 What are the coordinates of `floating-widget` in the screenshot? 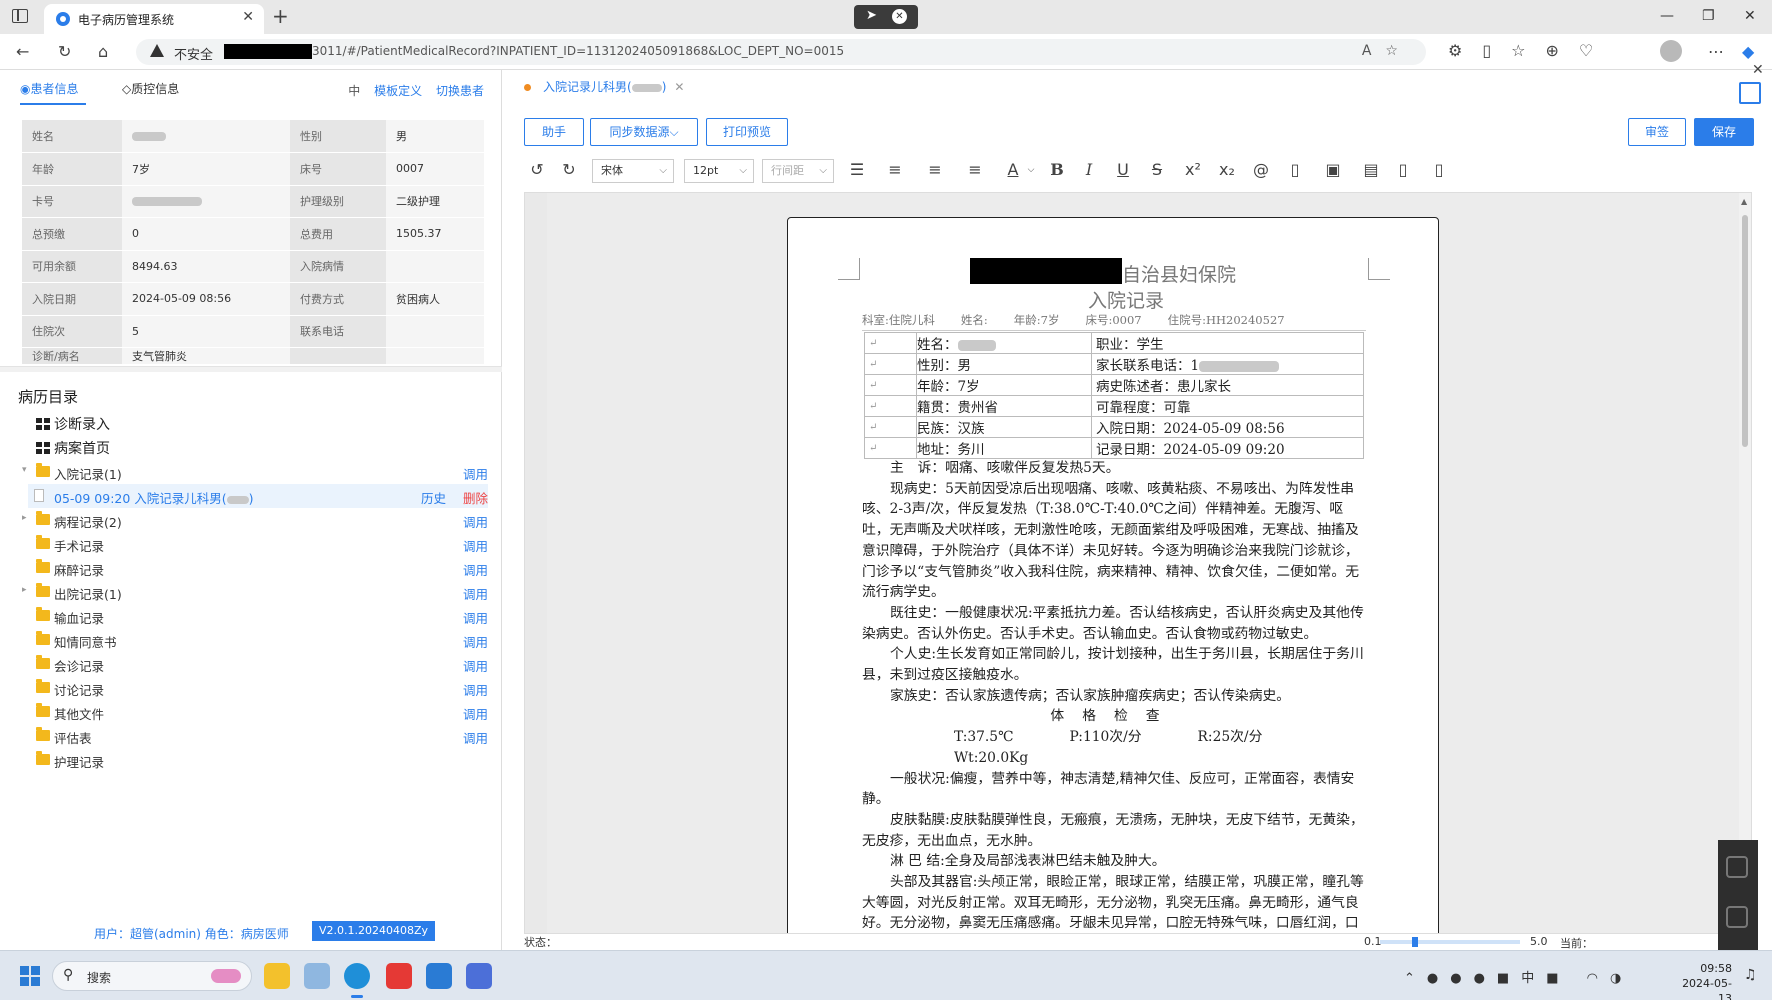 It's located at (1738, 895).